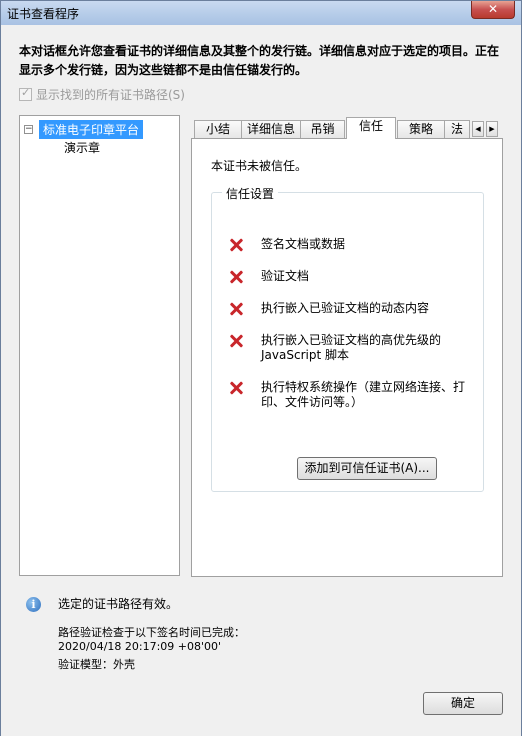  I want to click on trust-item-label: 执行嵌入已验证文档的高优先级的JavaScript 脚本, so click(351, 347).